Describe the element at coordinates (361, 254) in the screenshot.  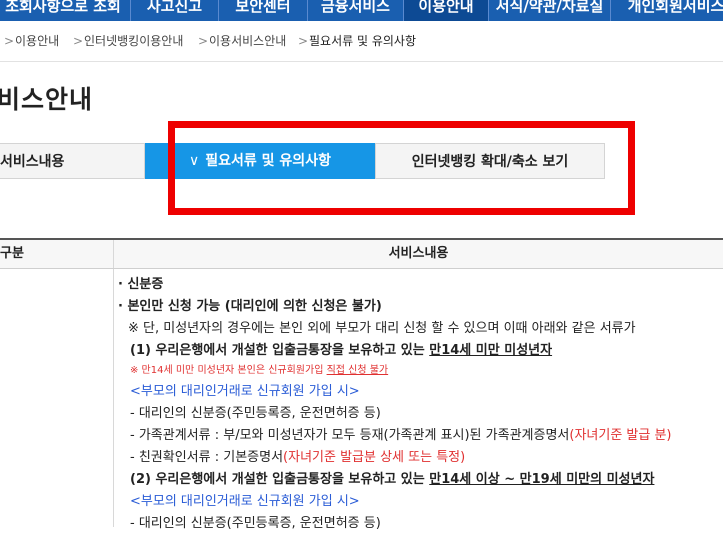
I see `table-header: 구분 서비스내용` at that location.